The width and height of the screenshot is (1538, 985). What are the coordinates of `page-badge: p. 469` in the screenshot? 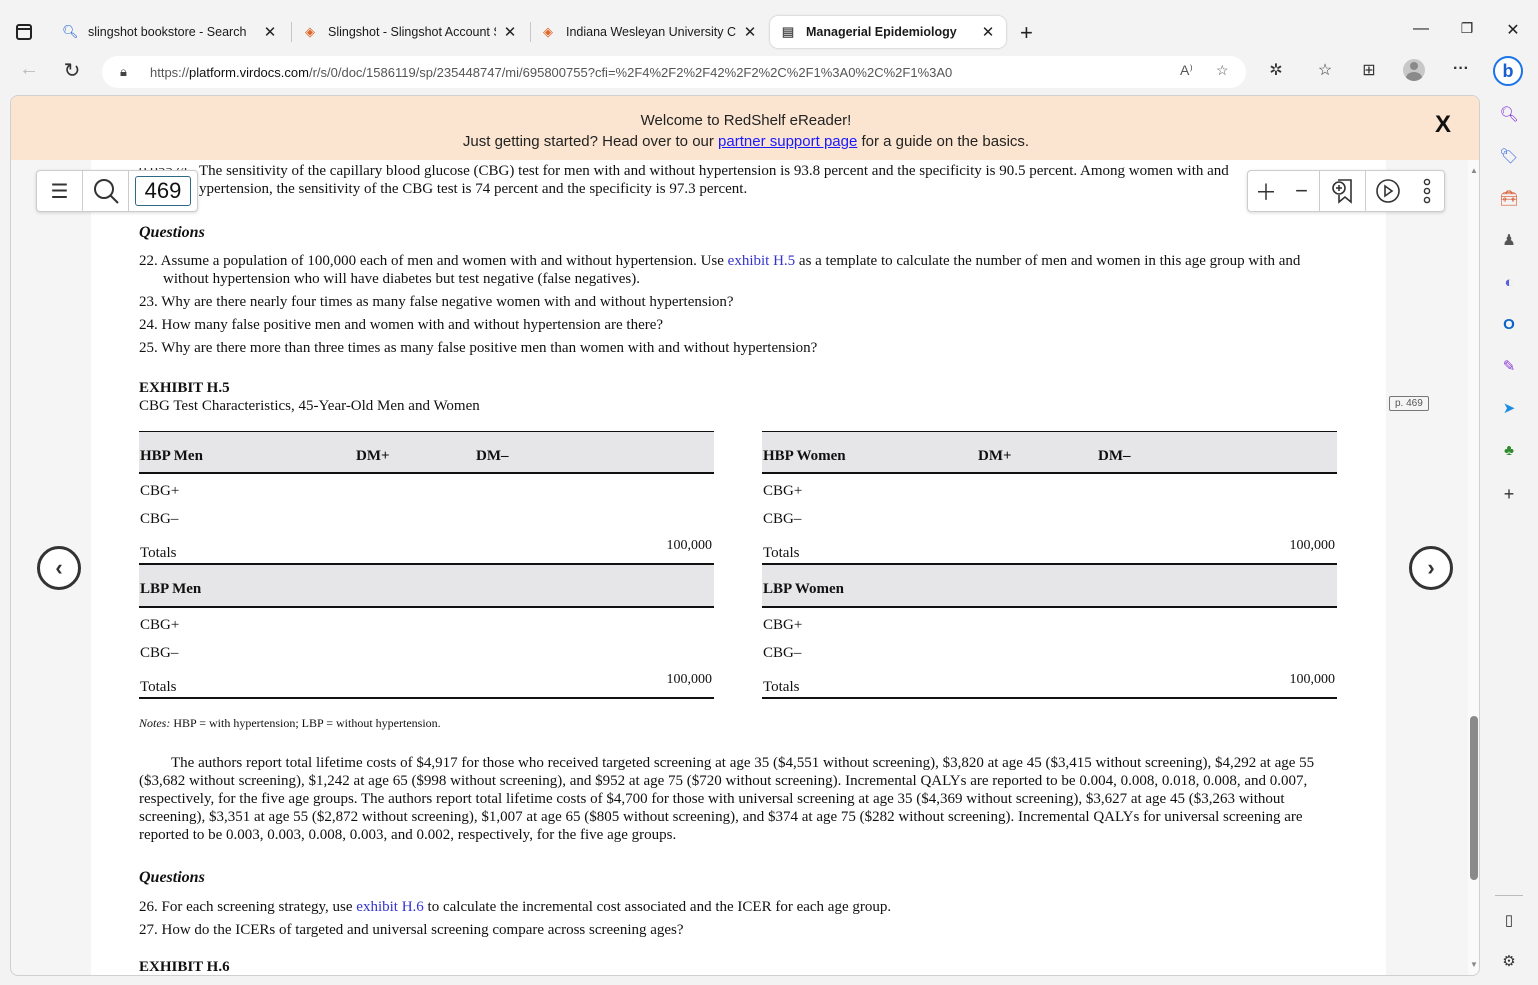 It's located at (1409, 403).